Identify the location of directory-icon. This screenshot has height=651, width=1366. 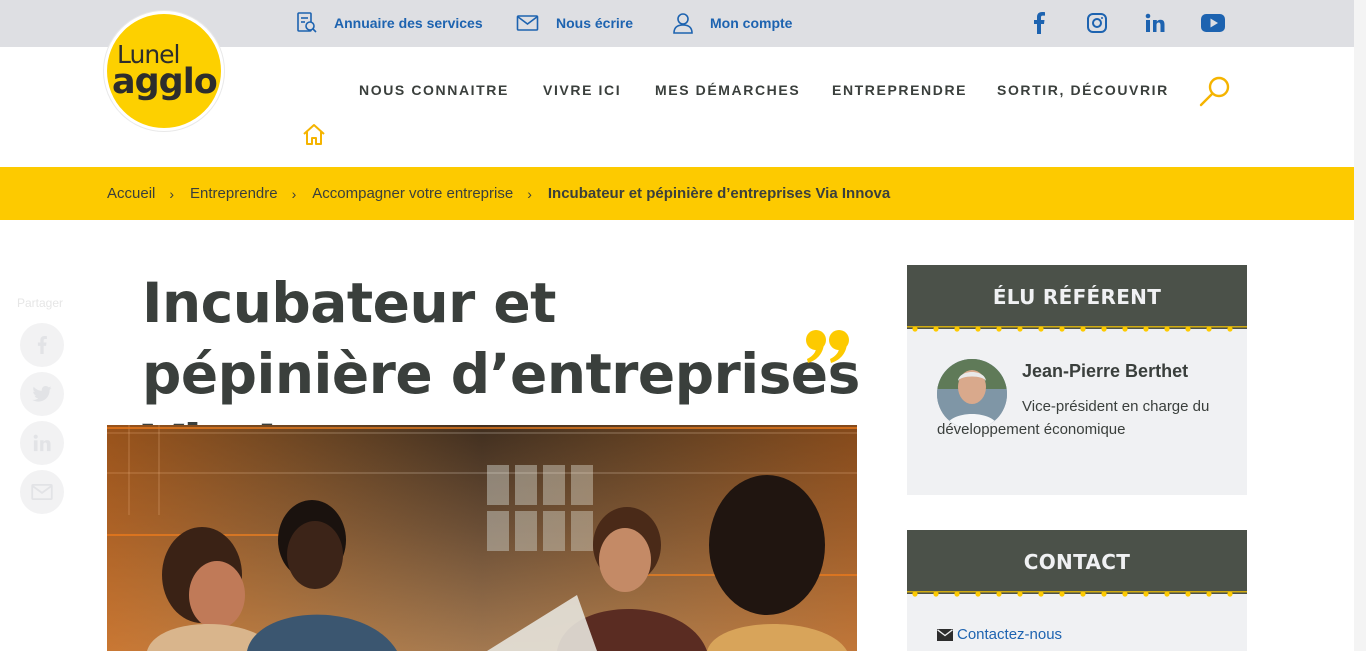
(307, 22).